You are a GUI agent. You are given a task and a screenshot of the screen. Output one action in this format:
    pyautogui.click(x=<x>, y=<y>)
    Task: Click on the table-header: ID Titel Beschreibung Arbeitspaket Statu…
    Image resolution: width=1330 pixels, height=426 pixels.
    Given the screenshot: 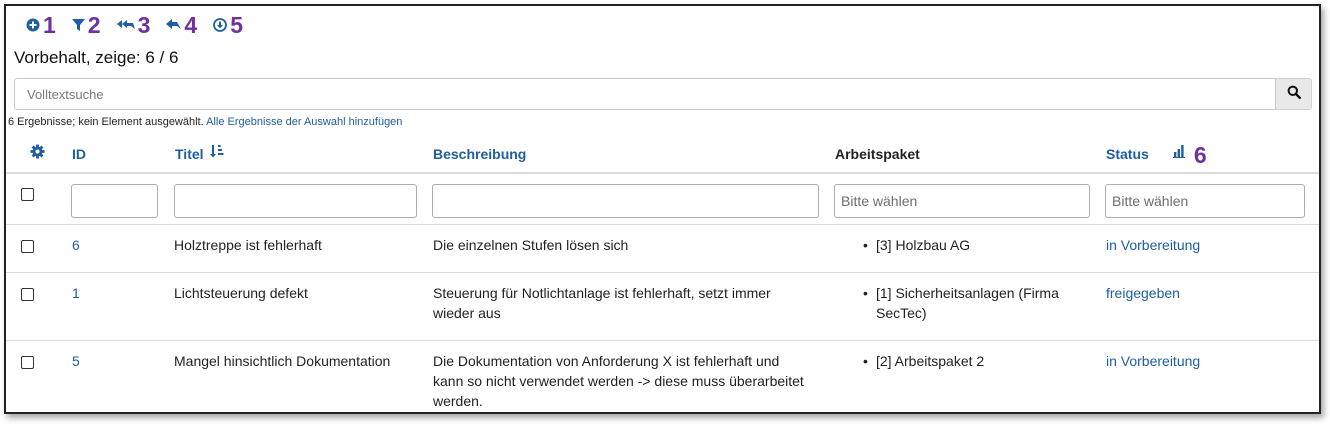 What is the action you would take?
    pyautogui.click(x=662, y=155)
    